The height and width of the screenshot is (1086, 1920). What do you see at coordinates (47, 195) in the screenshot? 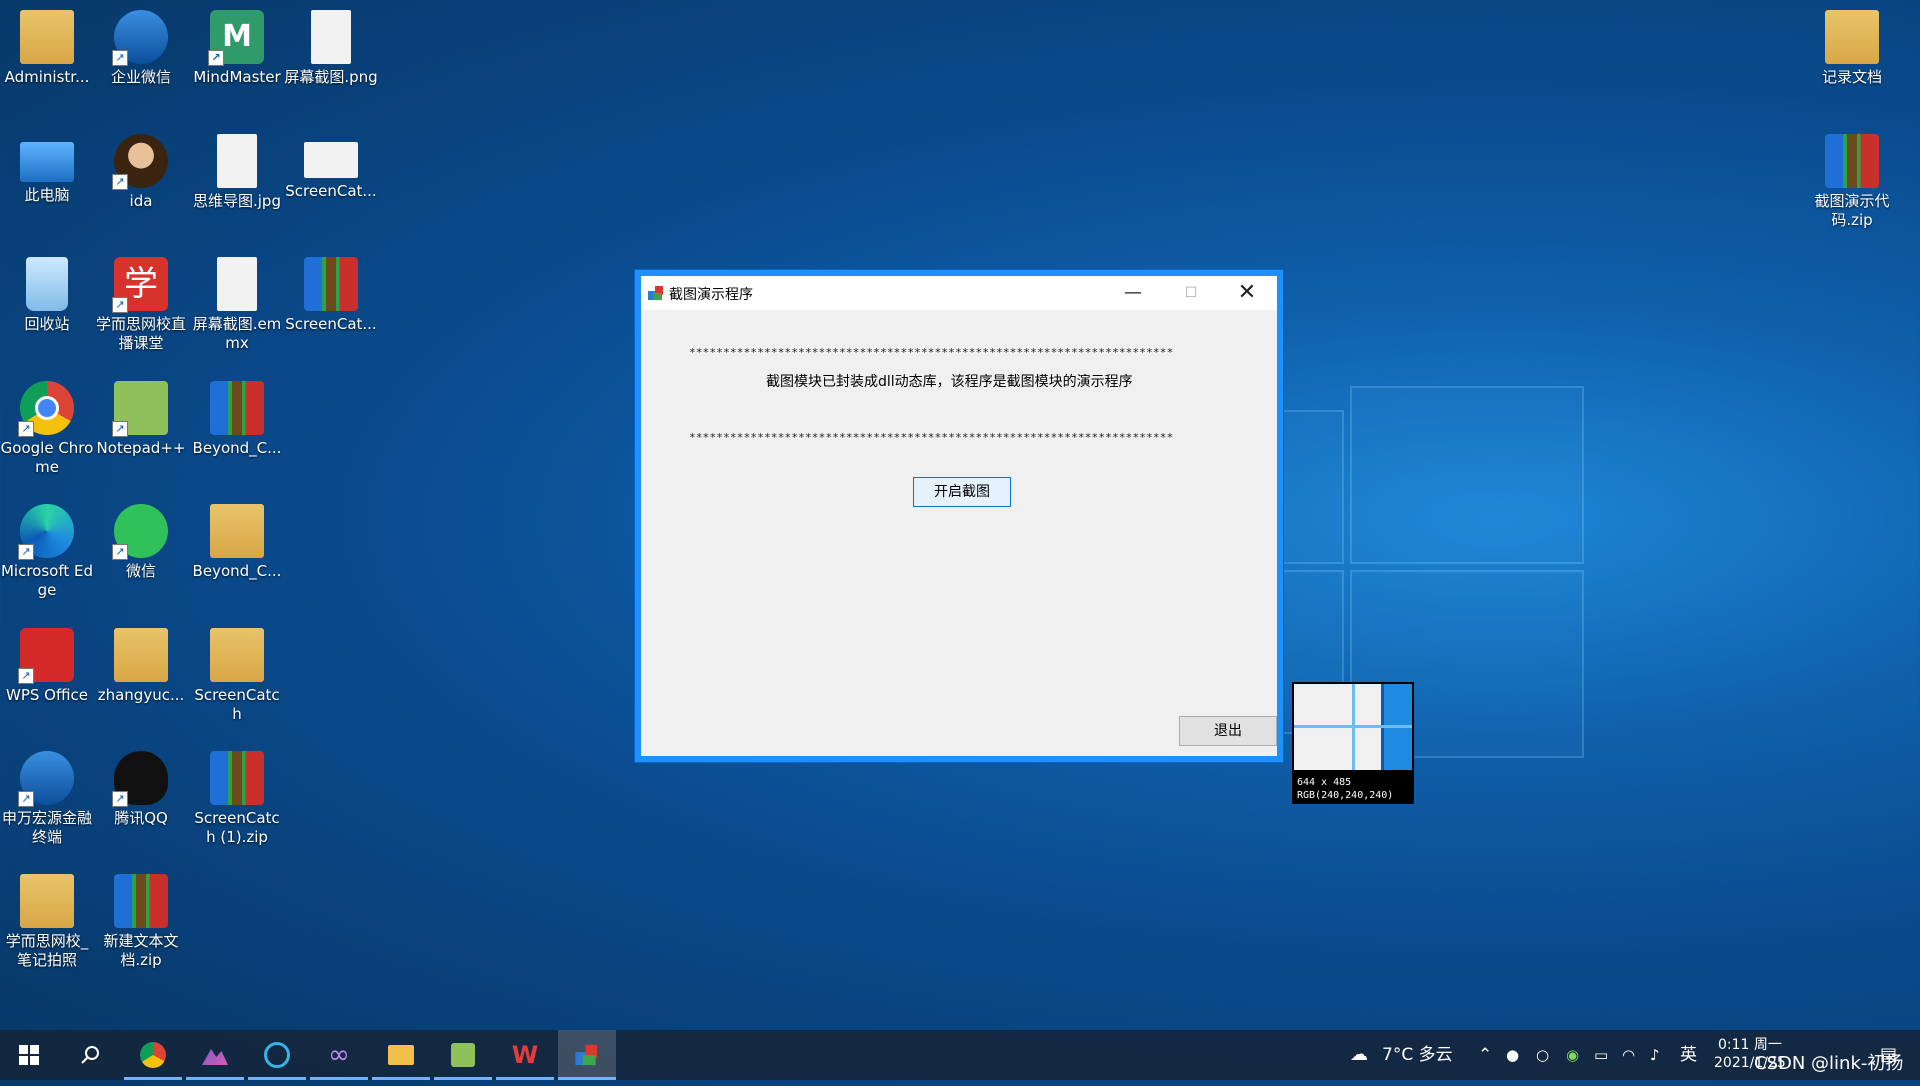
I see `desktop-icon-label: 此电脑` at bounding box center [47, 195].